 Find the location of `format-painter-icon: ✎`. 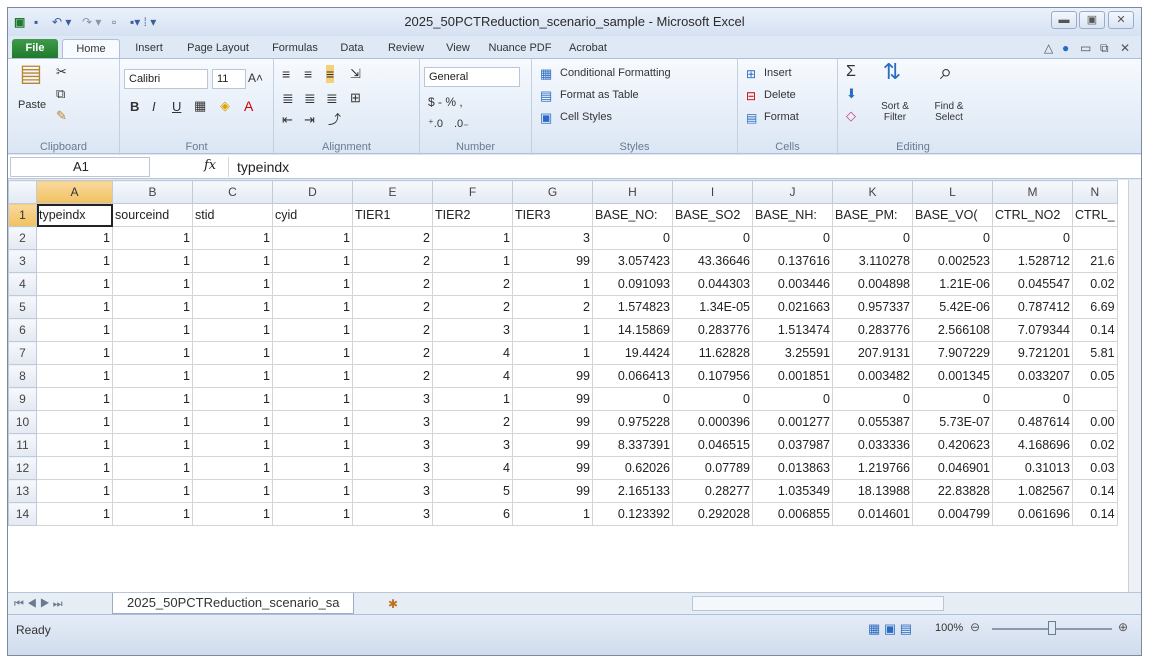

format-painter-icon: ✎ is located at coordinates (61, 116).